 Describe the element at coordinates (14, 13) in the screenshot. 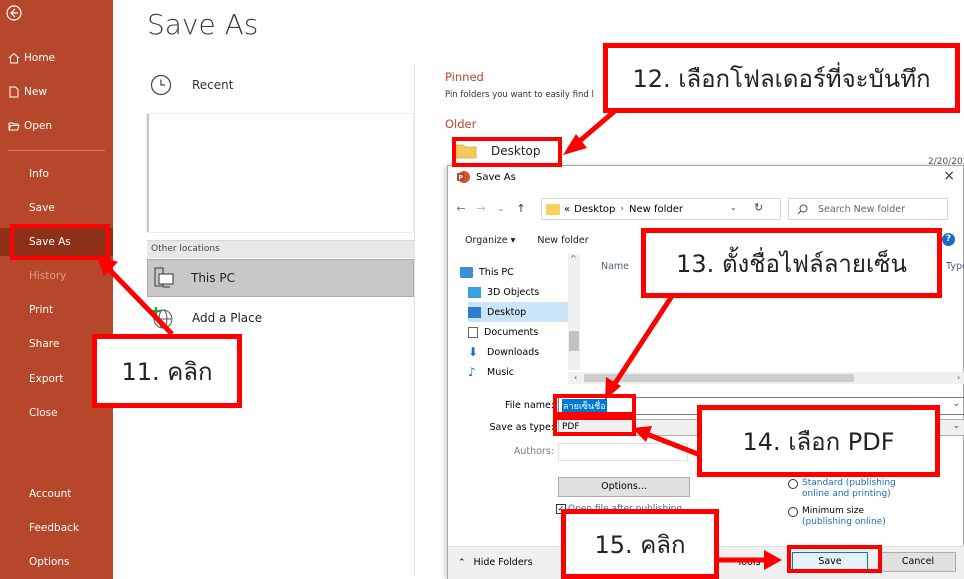

I see `back-arrow-icon` at that location.